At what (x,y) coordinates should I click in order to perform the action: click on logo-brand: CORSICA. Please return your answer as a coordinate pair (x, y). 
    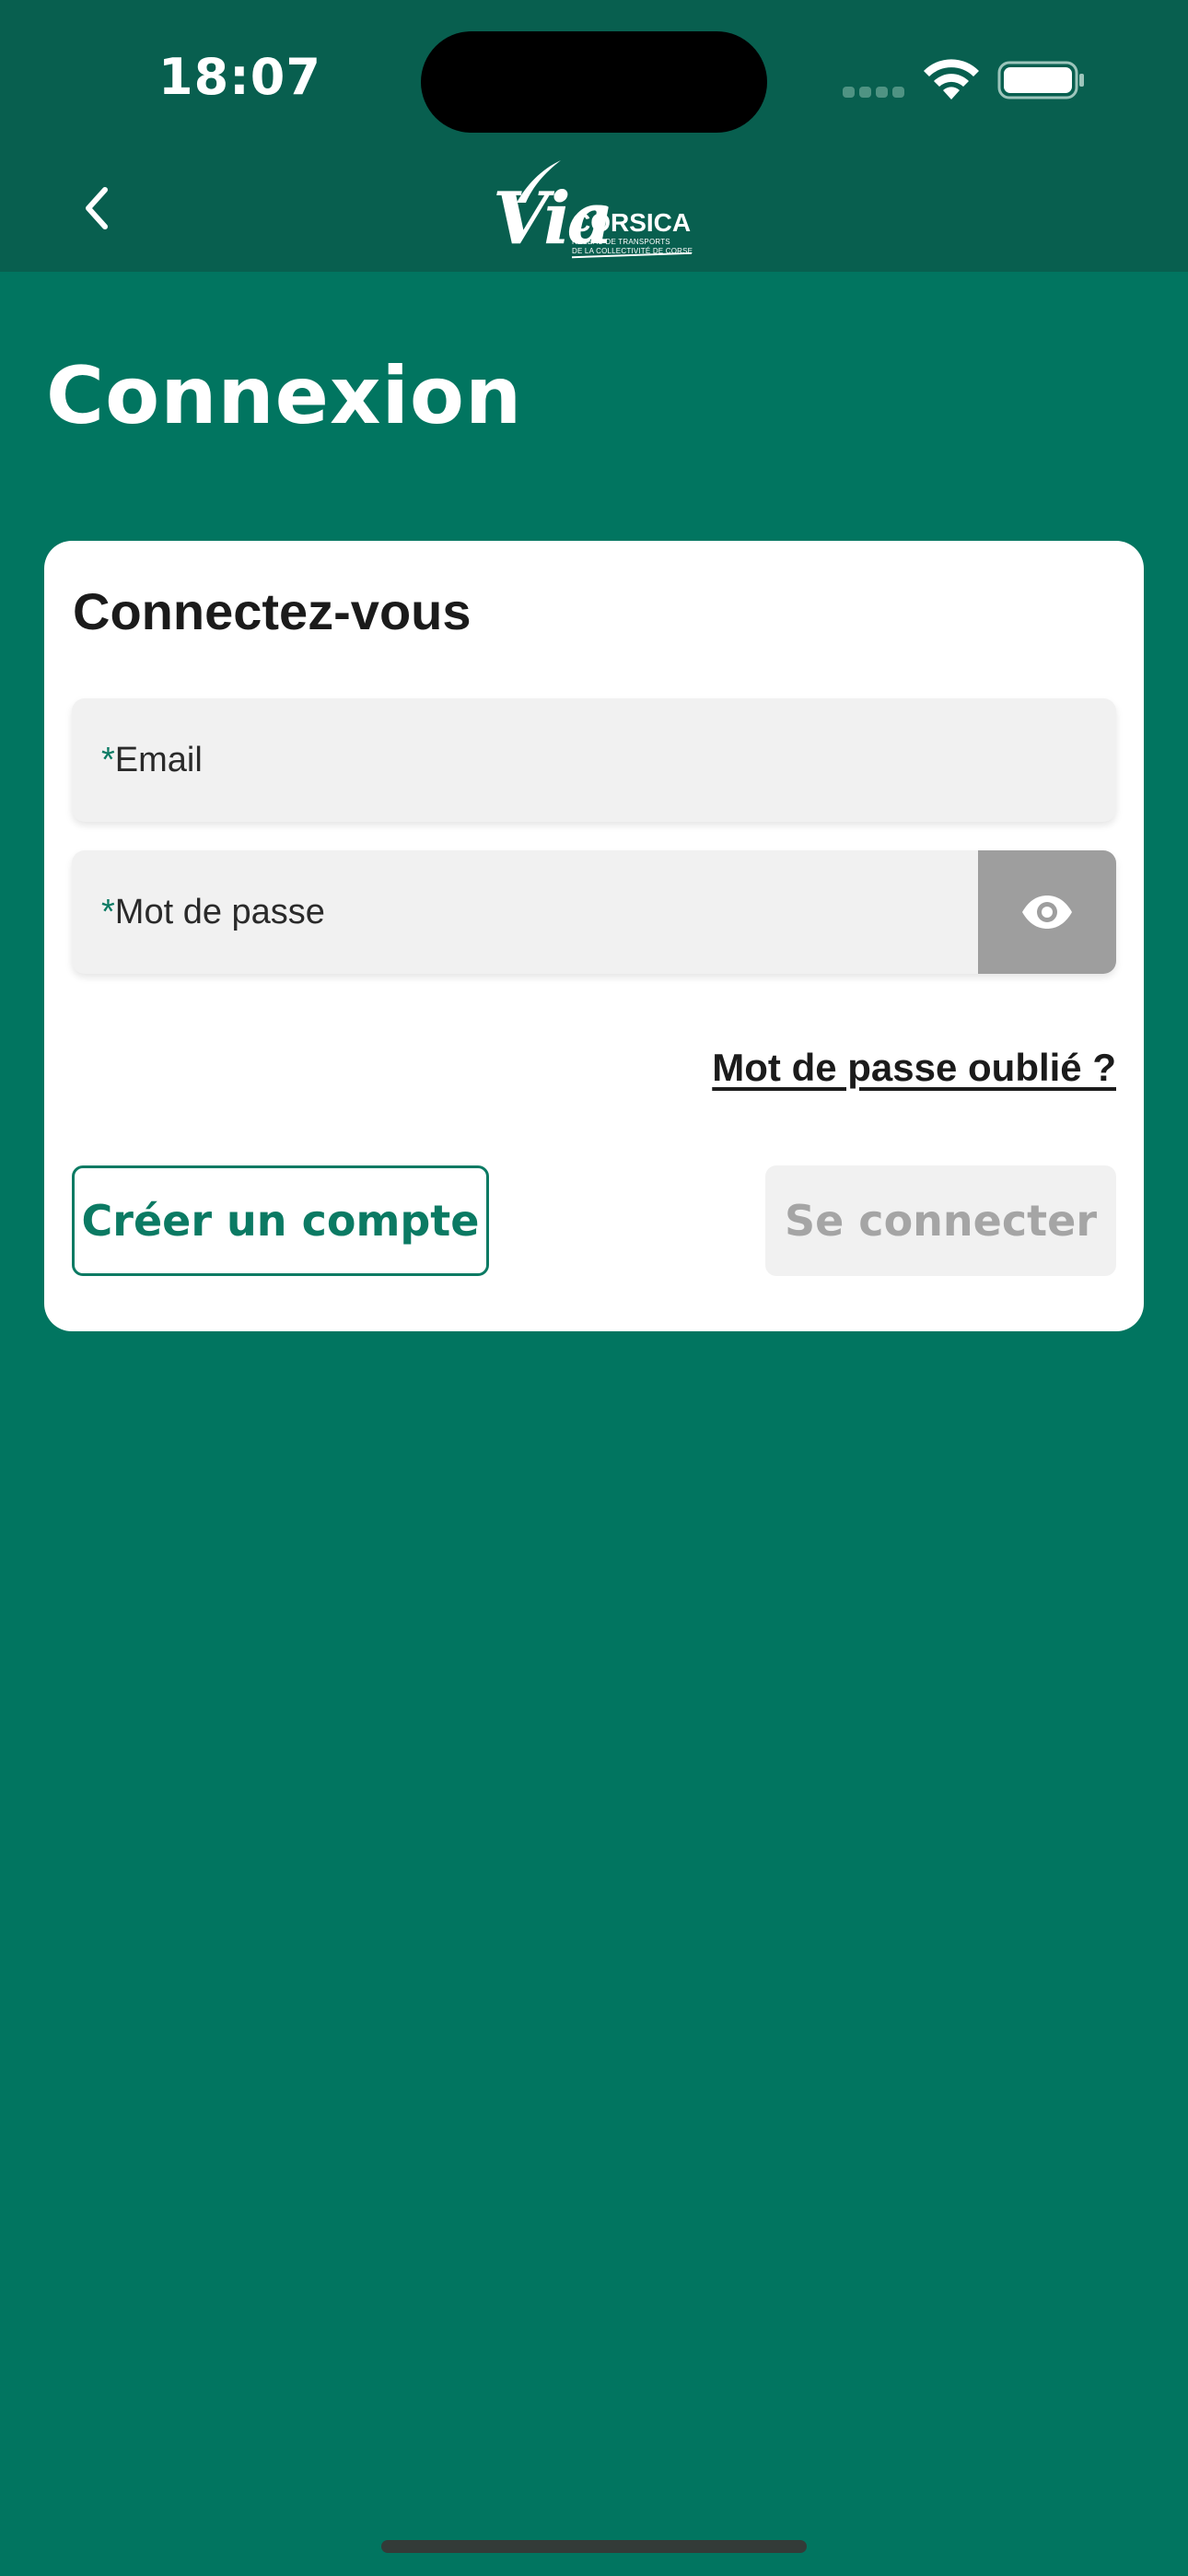
    Looking at the image, I should click on (632, 222).